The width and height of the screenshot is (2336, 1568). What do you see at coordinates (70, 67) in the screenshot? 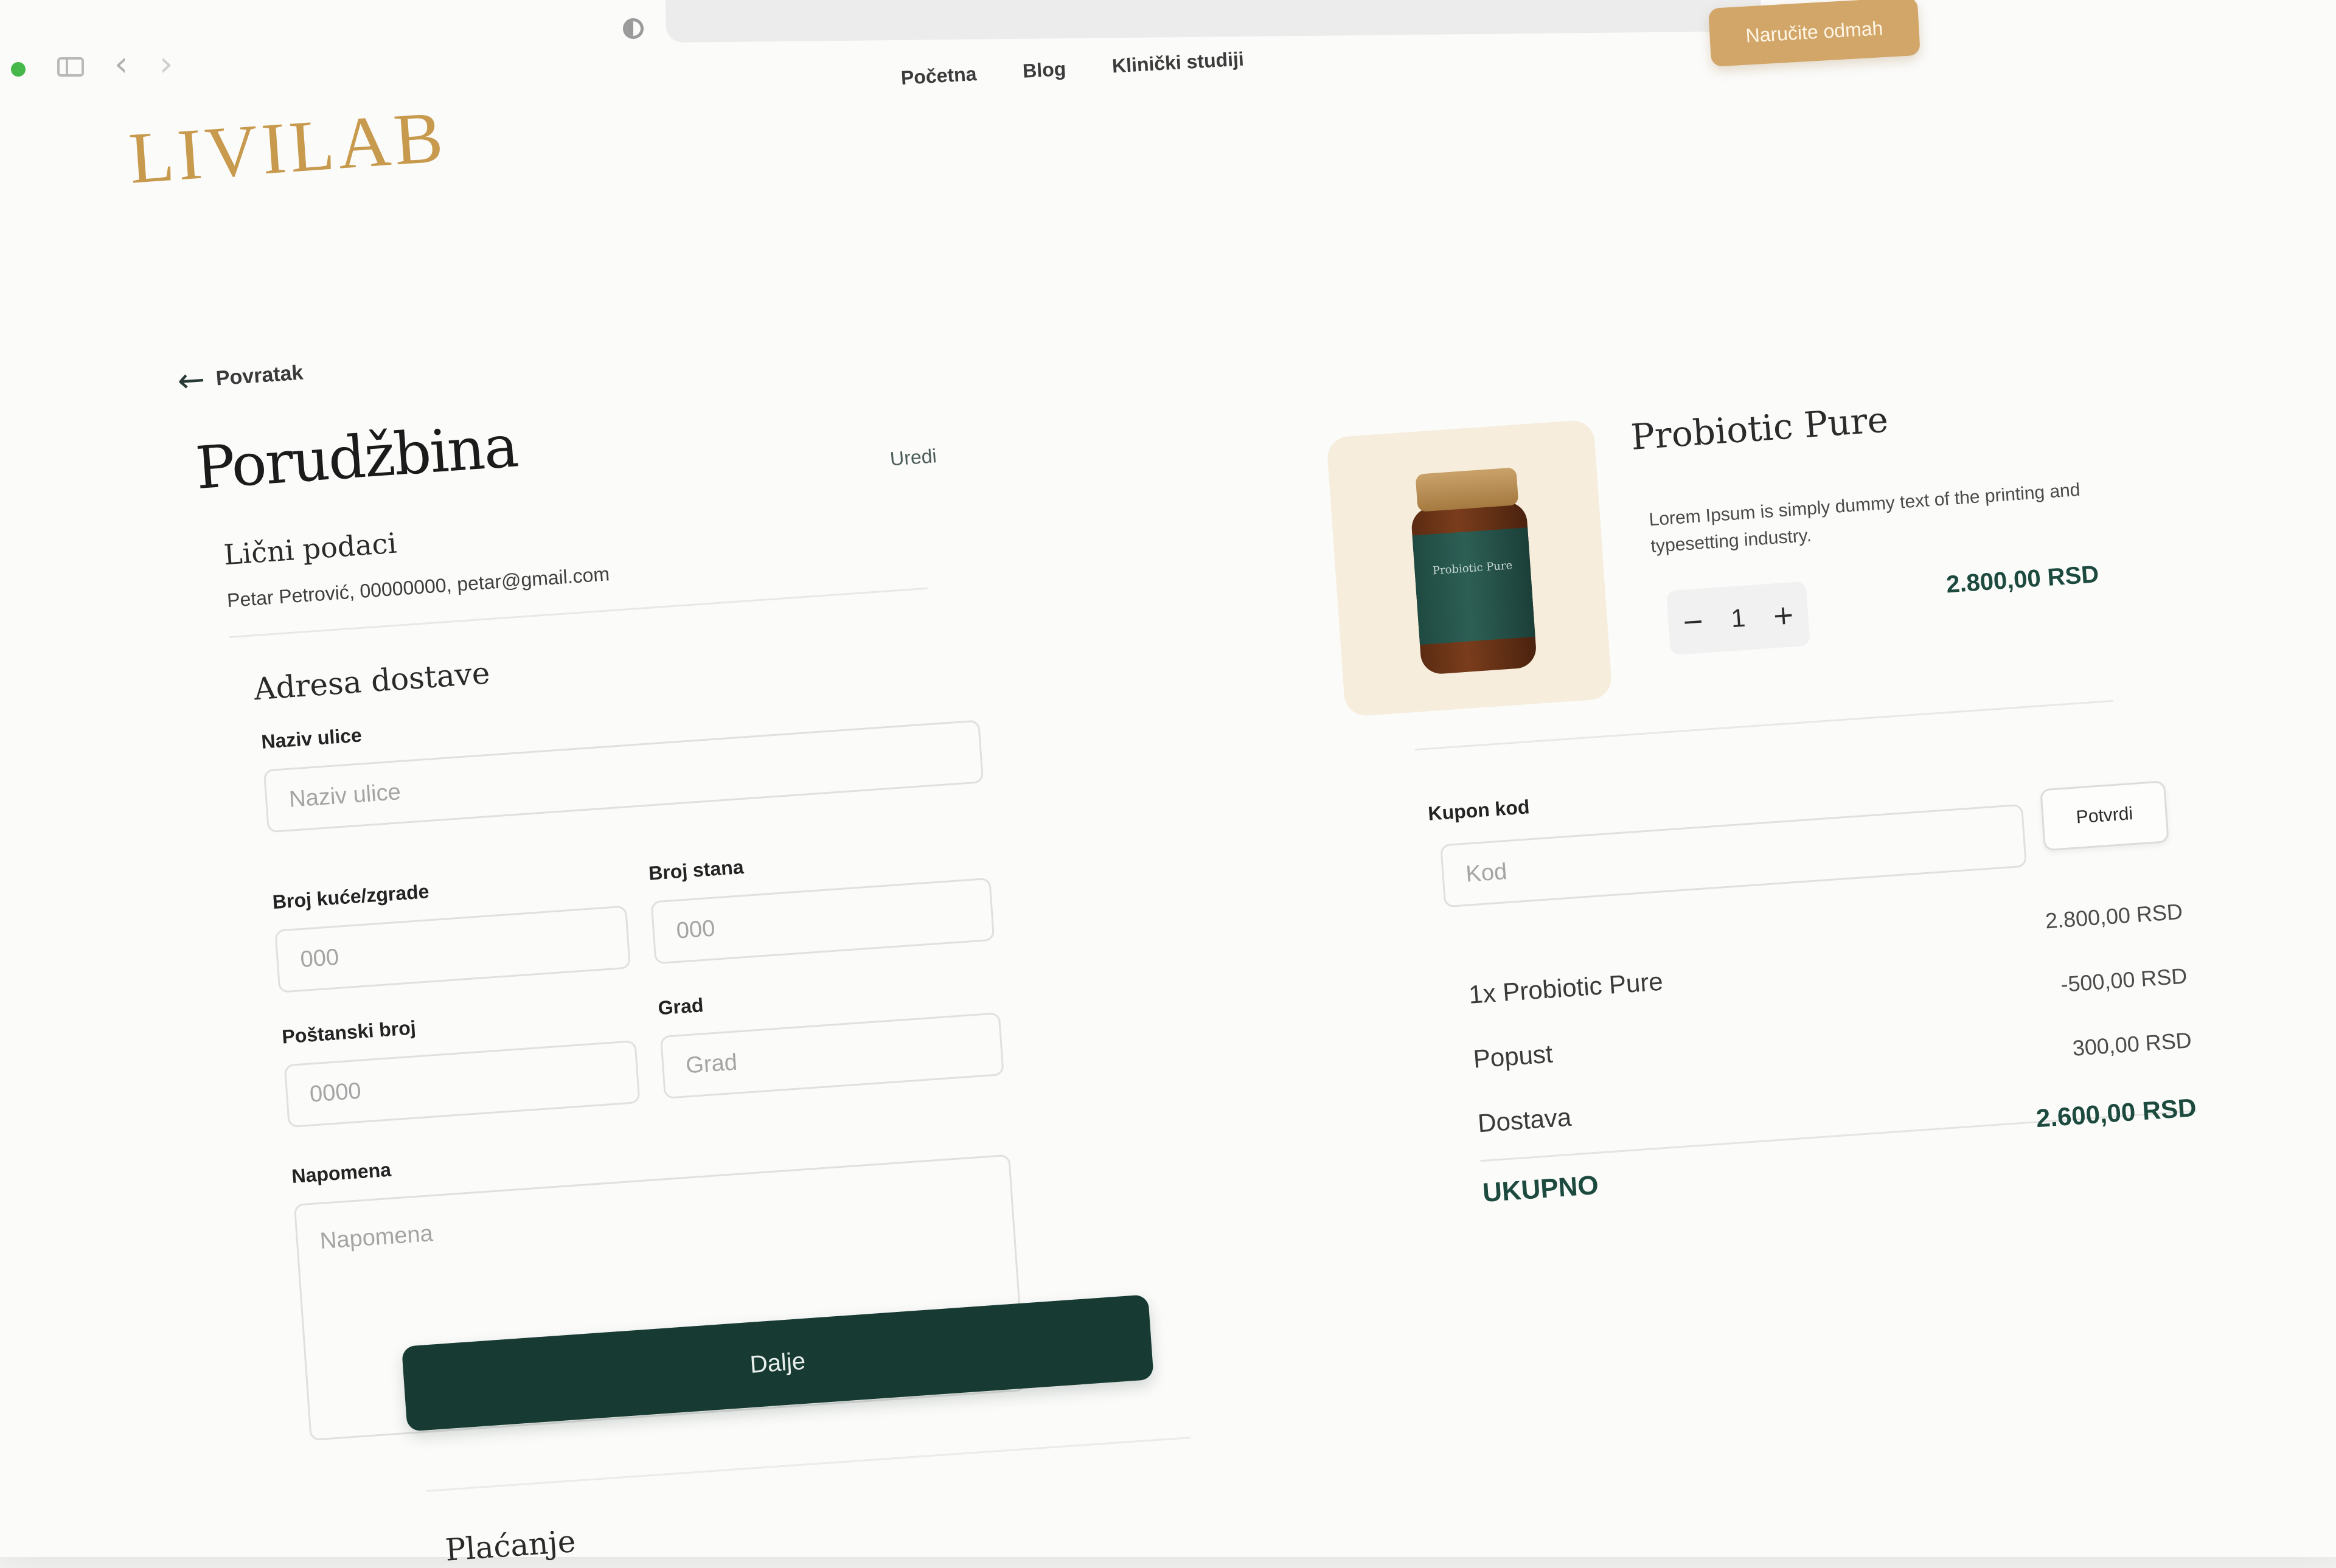
I see `sidebar-toggle-icon` at bounding box center [70, 67].